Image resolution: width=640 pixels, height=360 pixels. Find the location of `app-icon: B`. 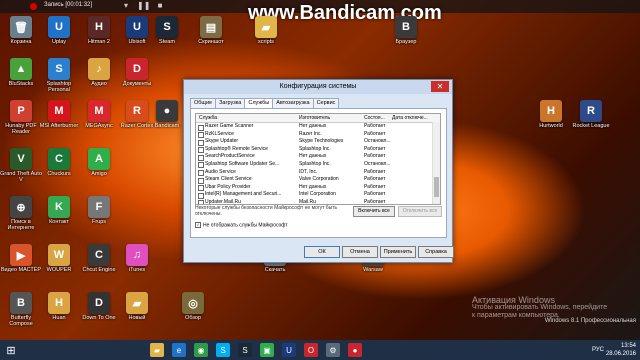

app-icon: B is located at coordinates (21, 303).